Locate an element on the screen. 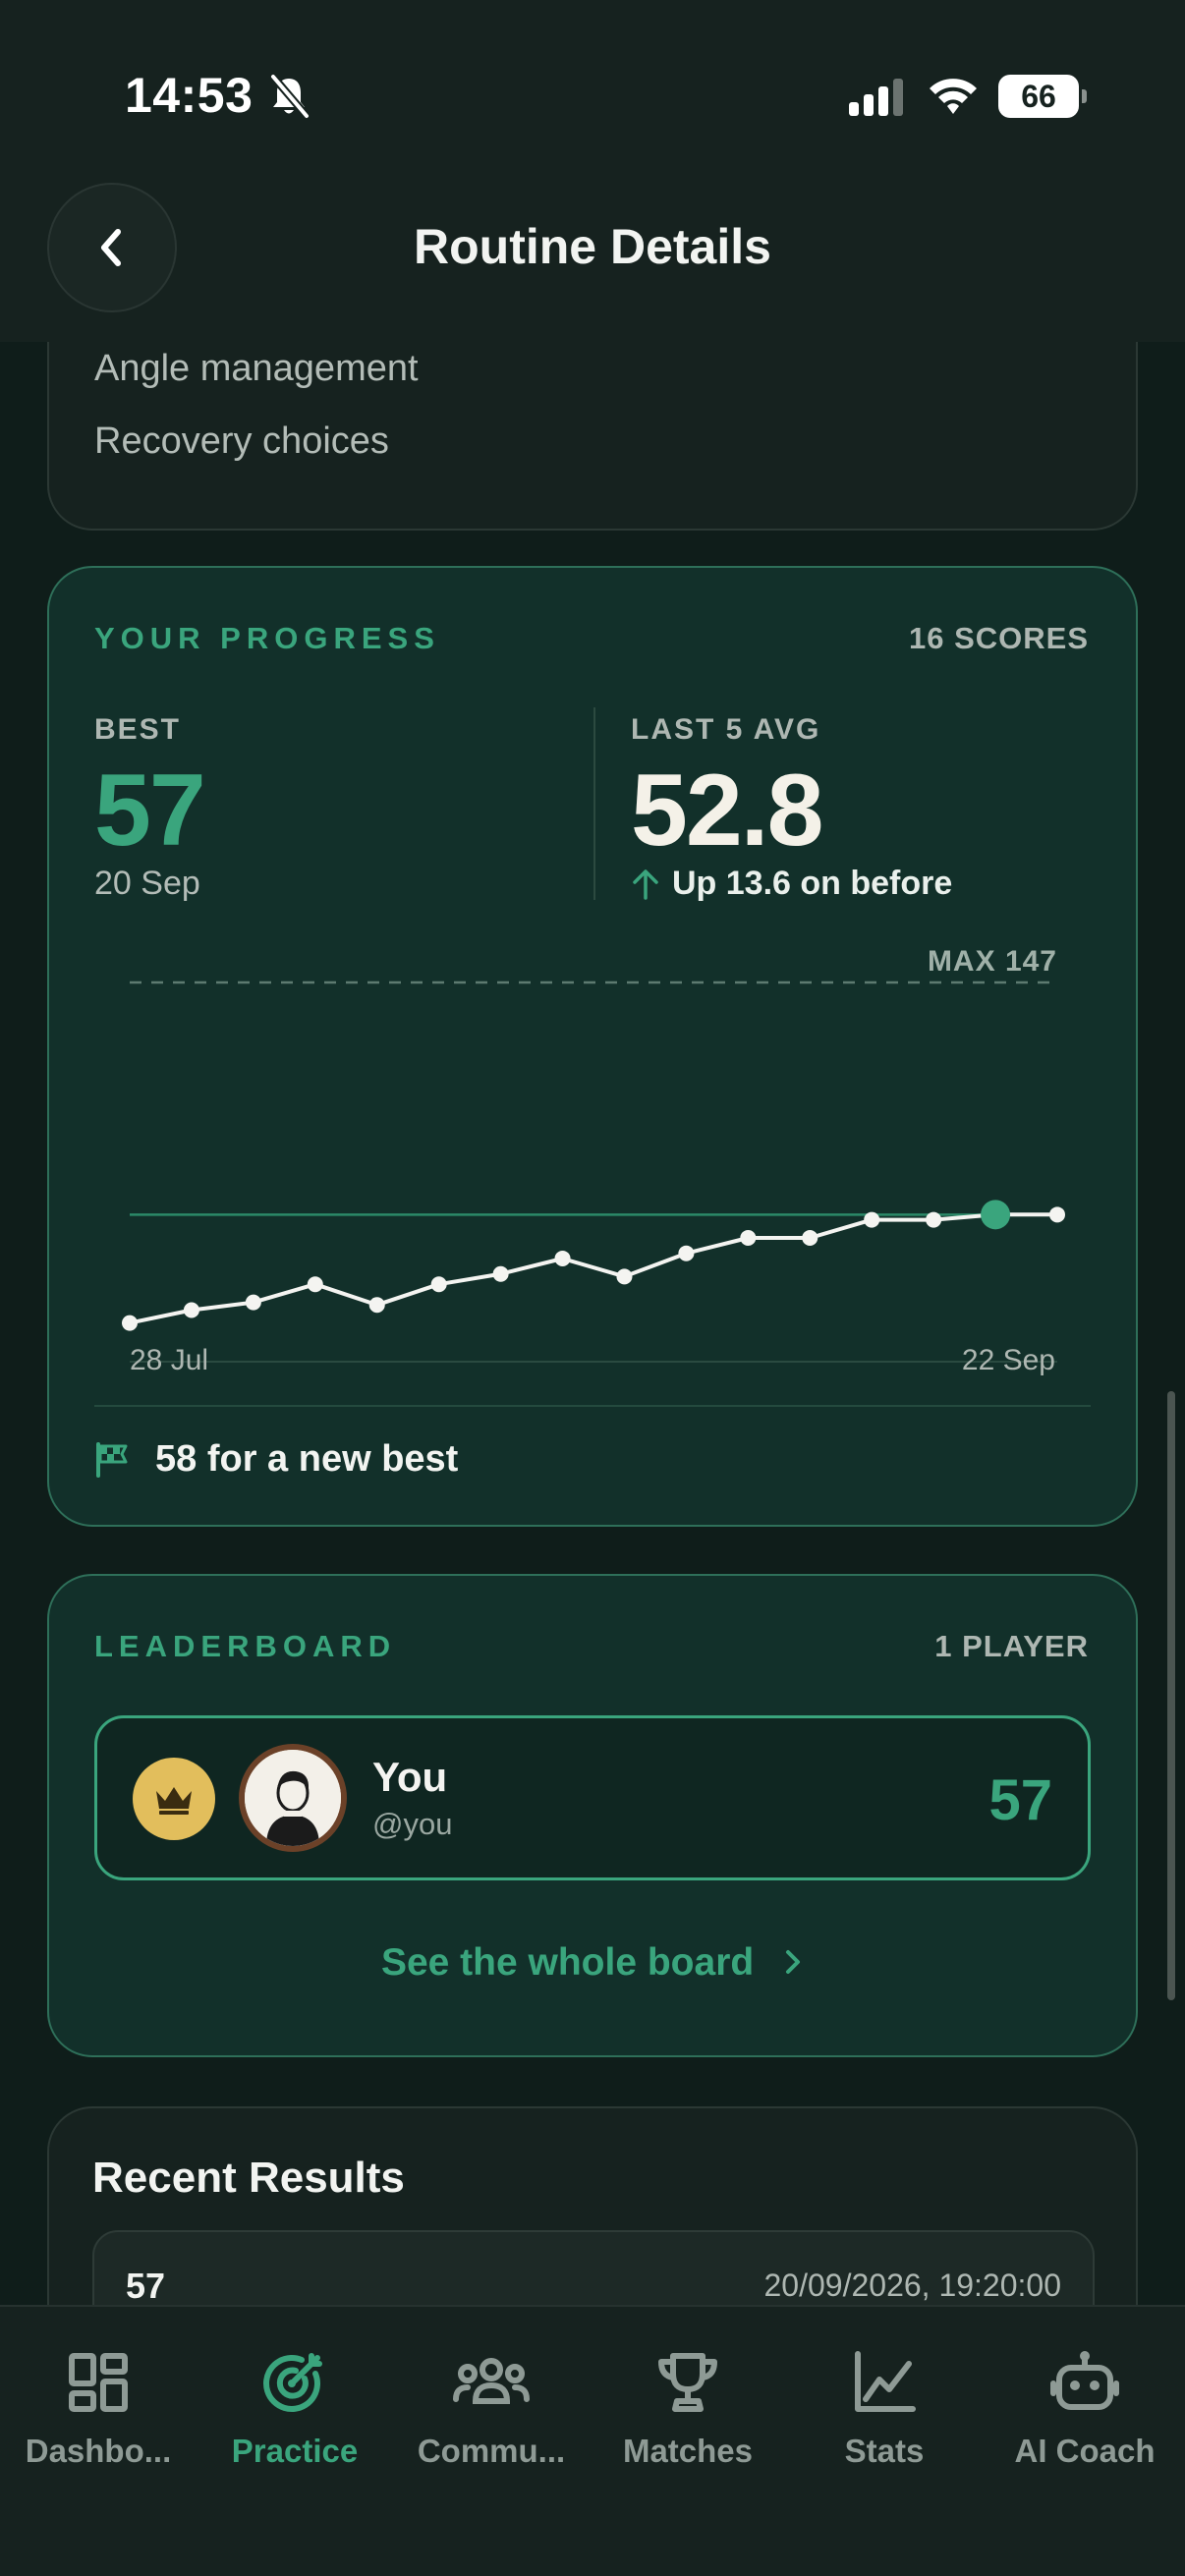  tab-matches: Matches is located at coordinates (688, 2410).